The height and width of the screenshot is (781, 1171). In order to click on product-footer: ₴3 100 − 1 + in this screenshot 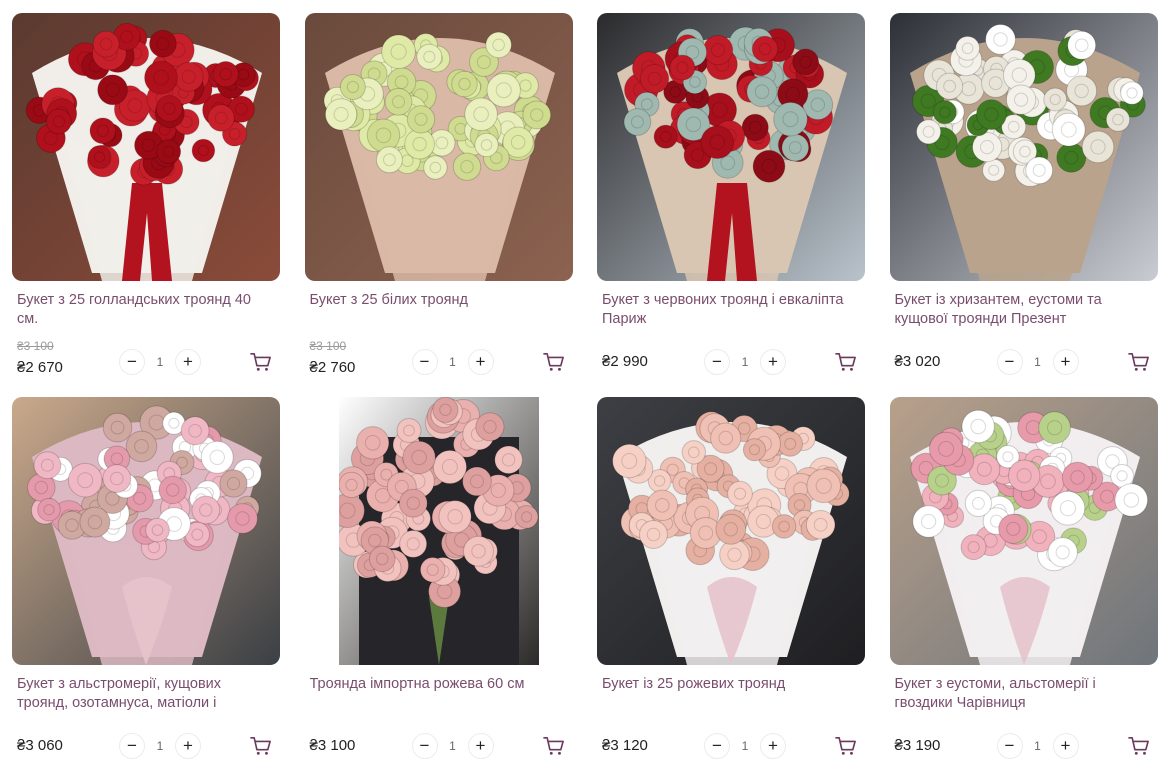, I will do `click(441, 744)`.